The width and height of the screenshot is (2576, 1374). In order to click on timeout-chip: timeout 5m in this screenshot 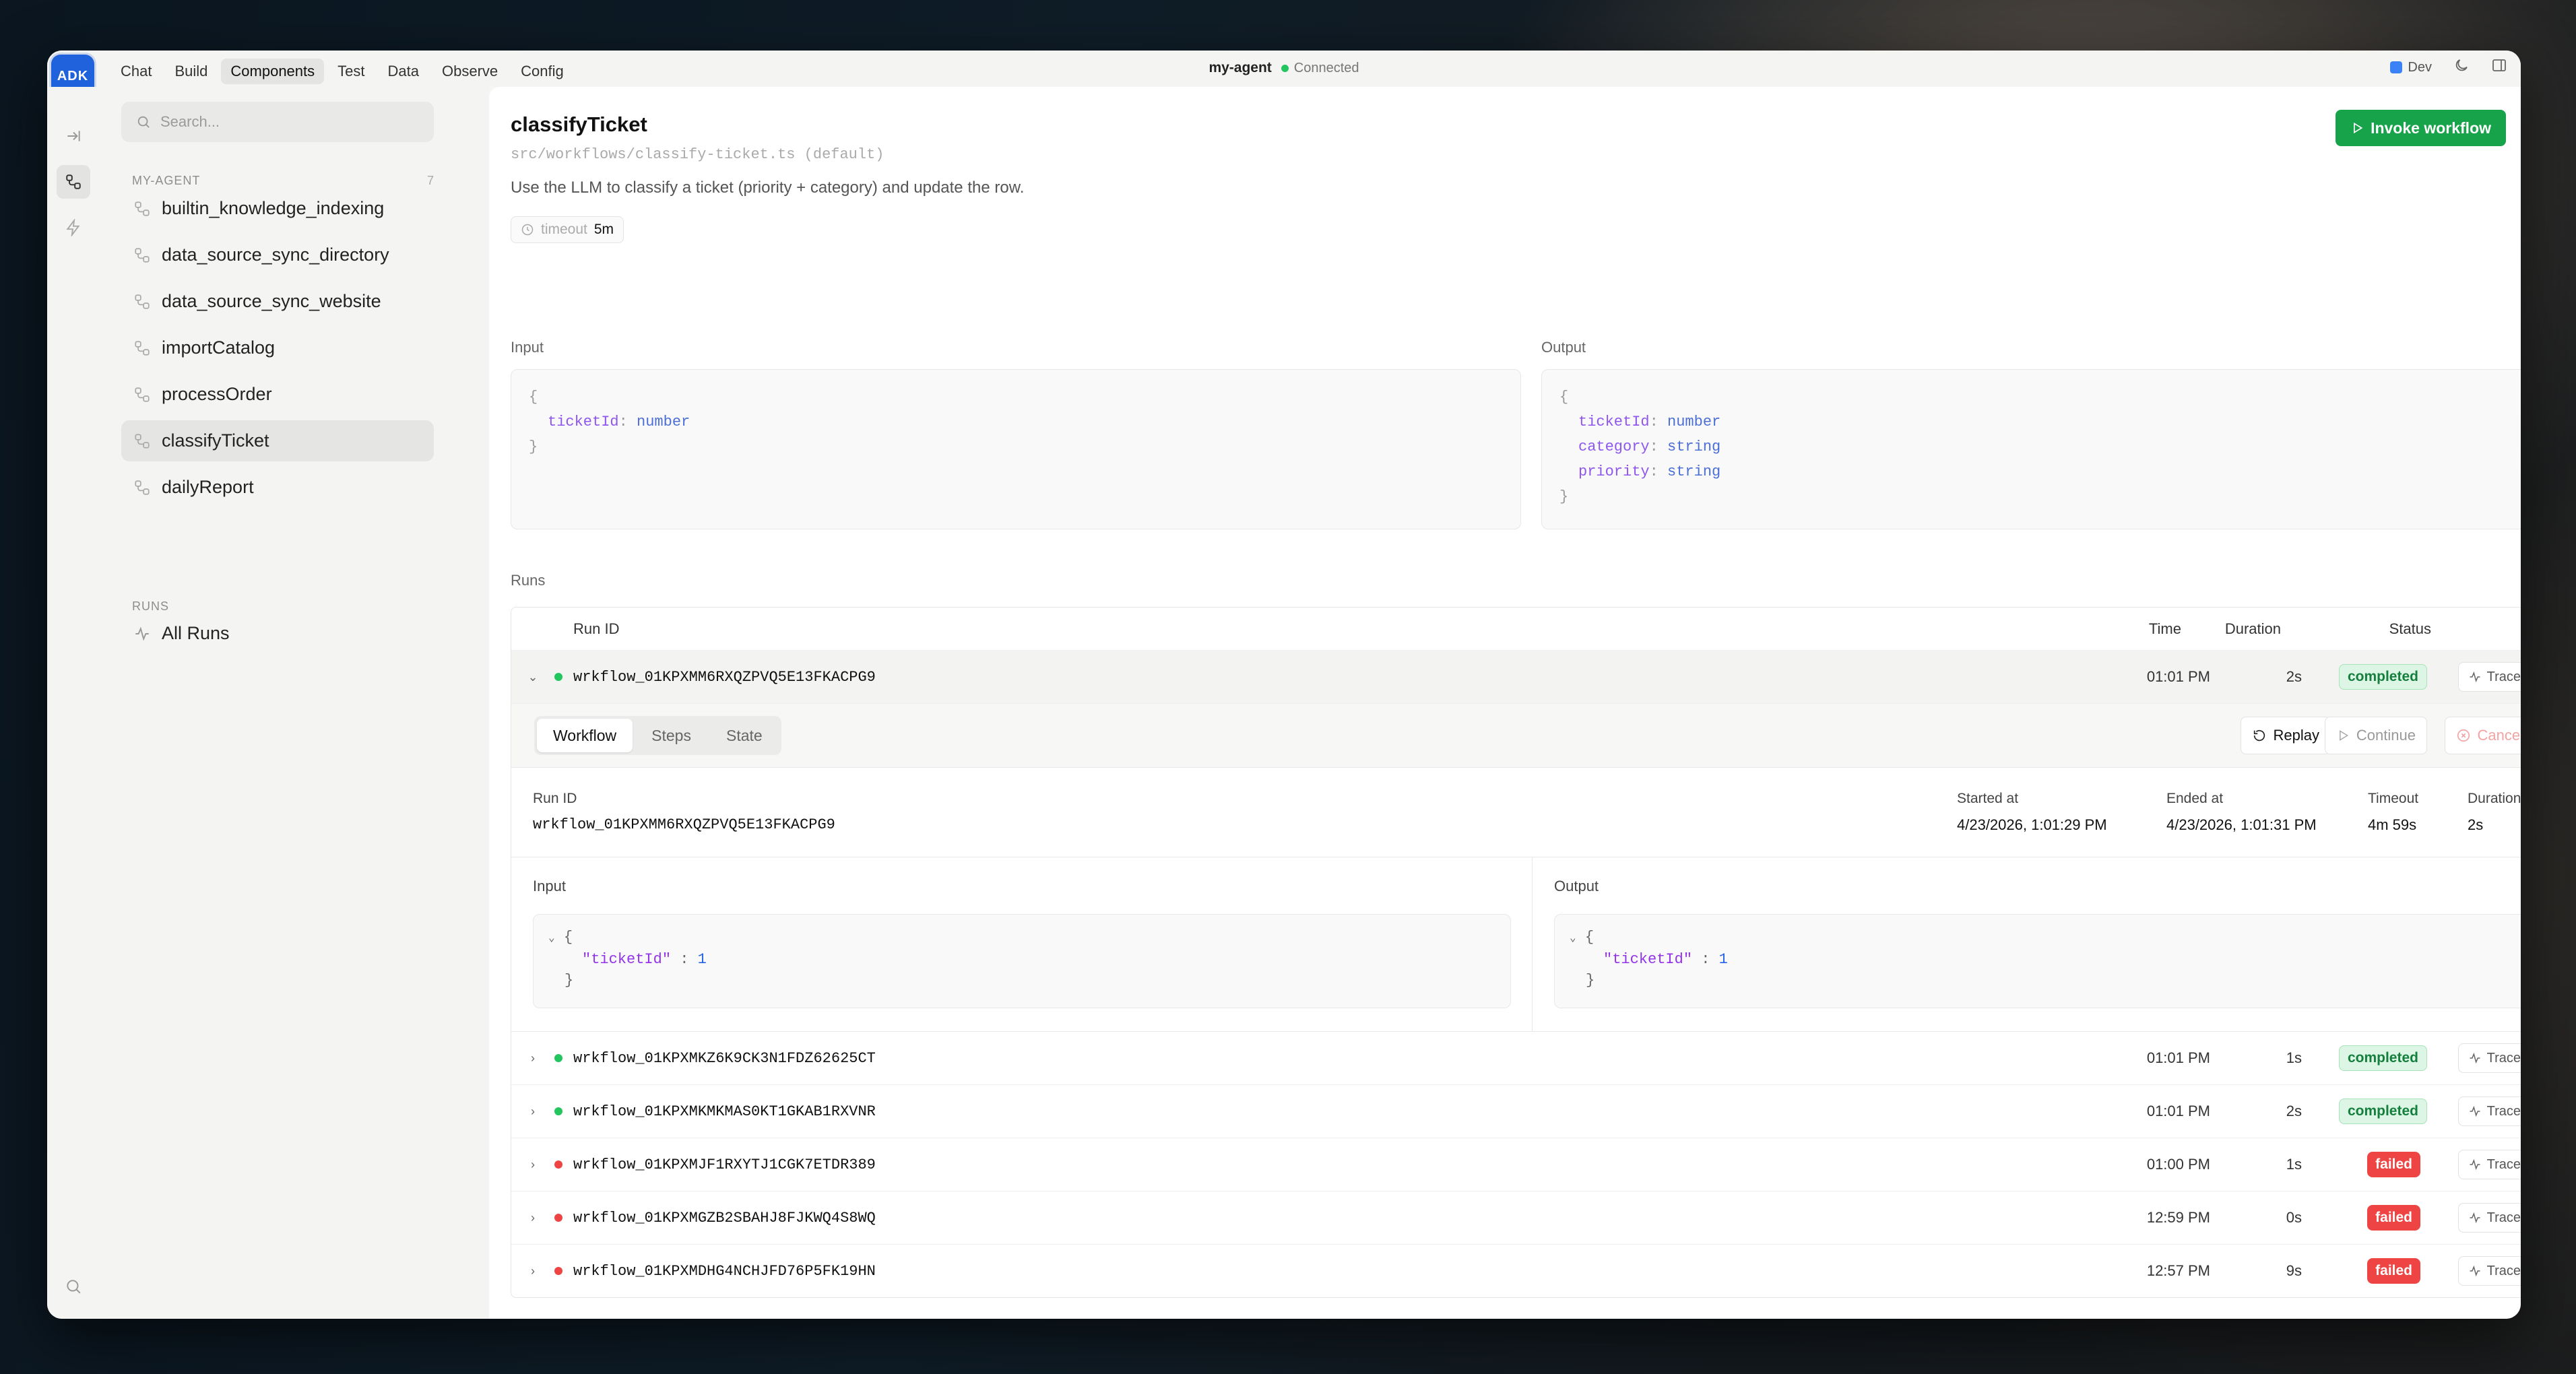, I will do `click(568, 229)`.